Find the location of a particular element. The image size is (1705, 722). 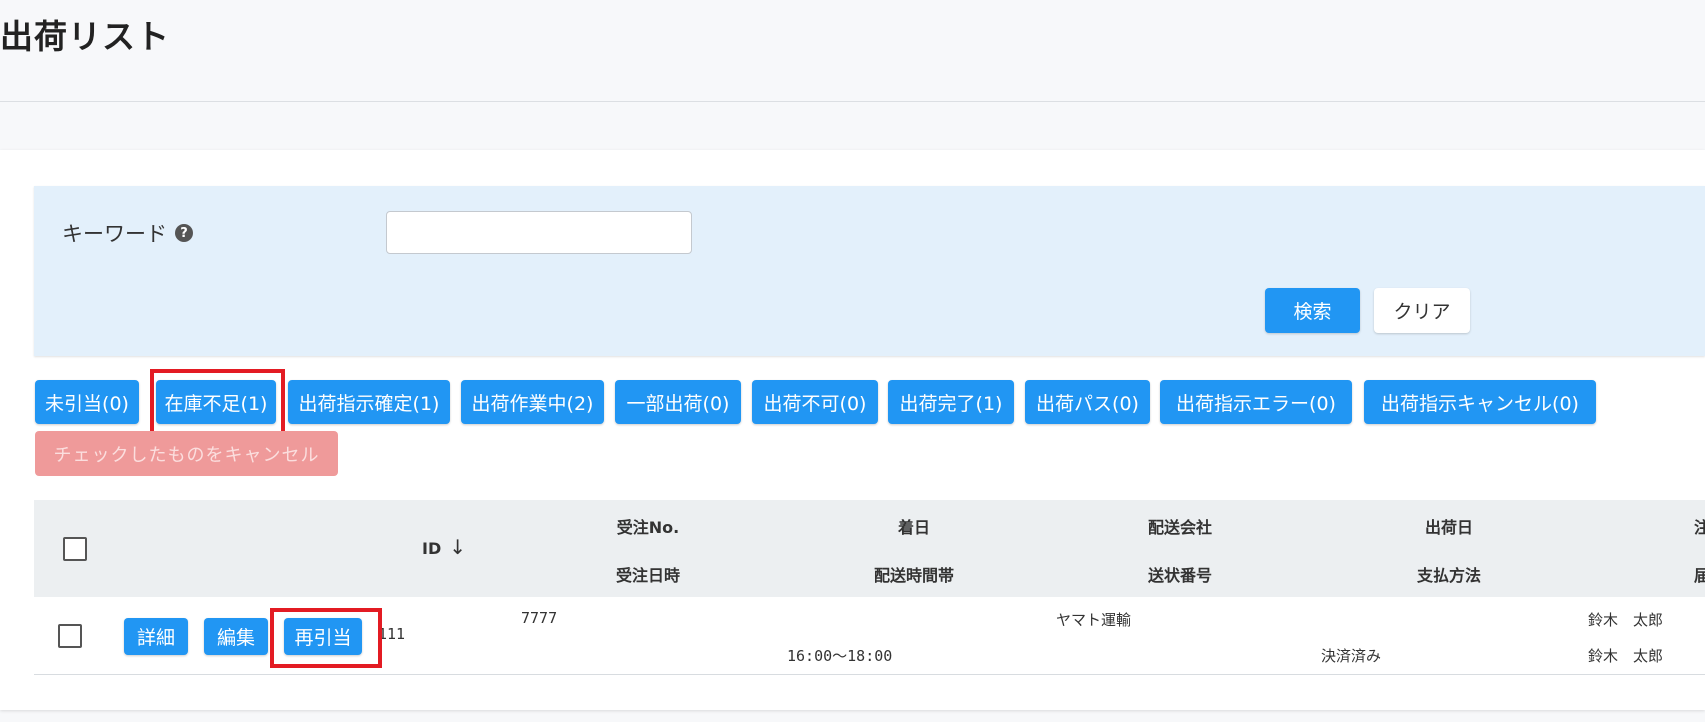

header-ship-date: 出荷日 is located at coordinates (1449, 527).